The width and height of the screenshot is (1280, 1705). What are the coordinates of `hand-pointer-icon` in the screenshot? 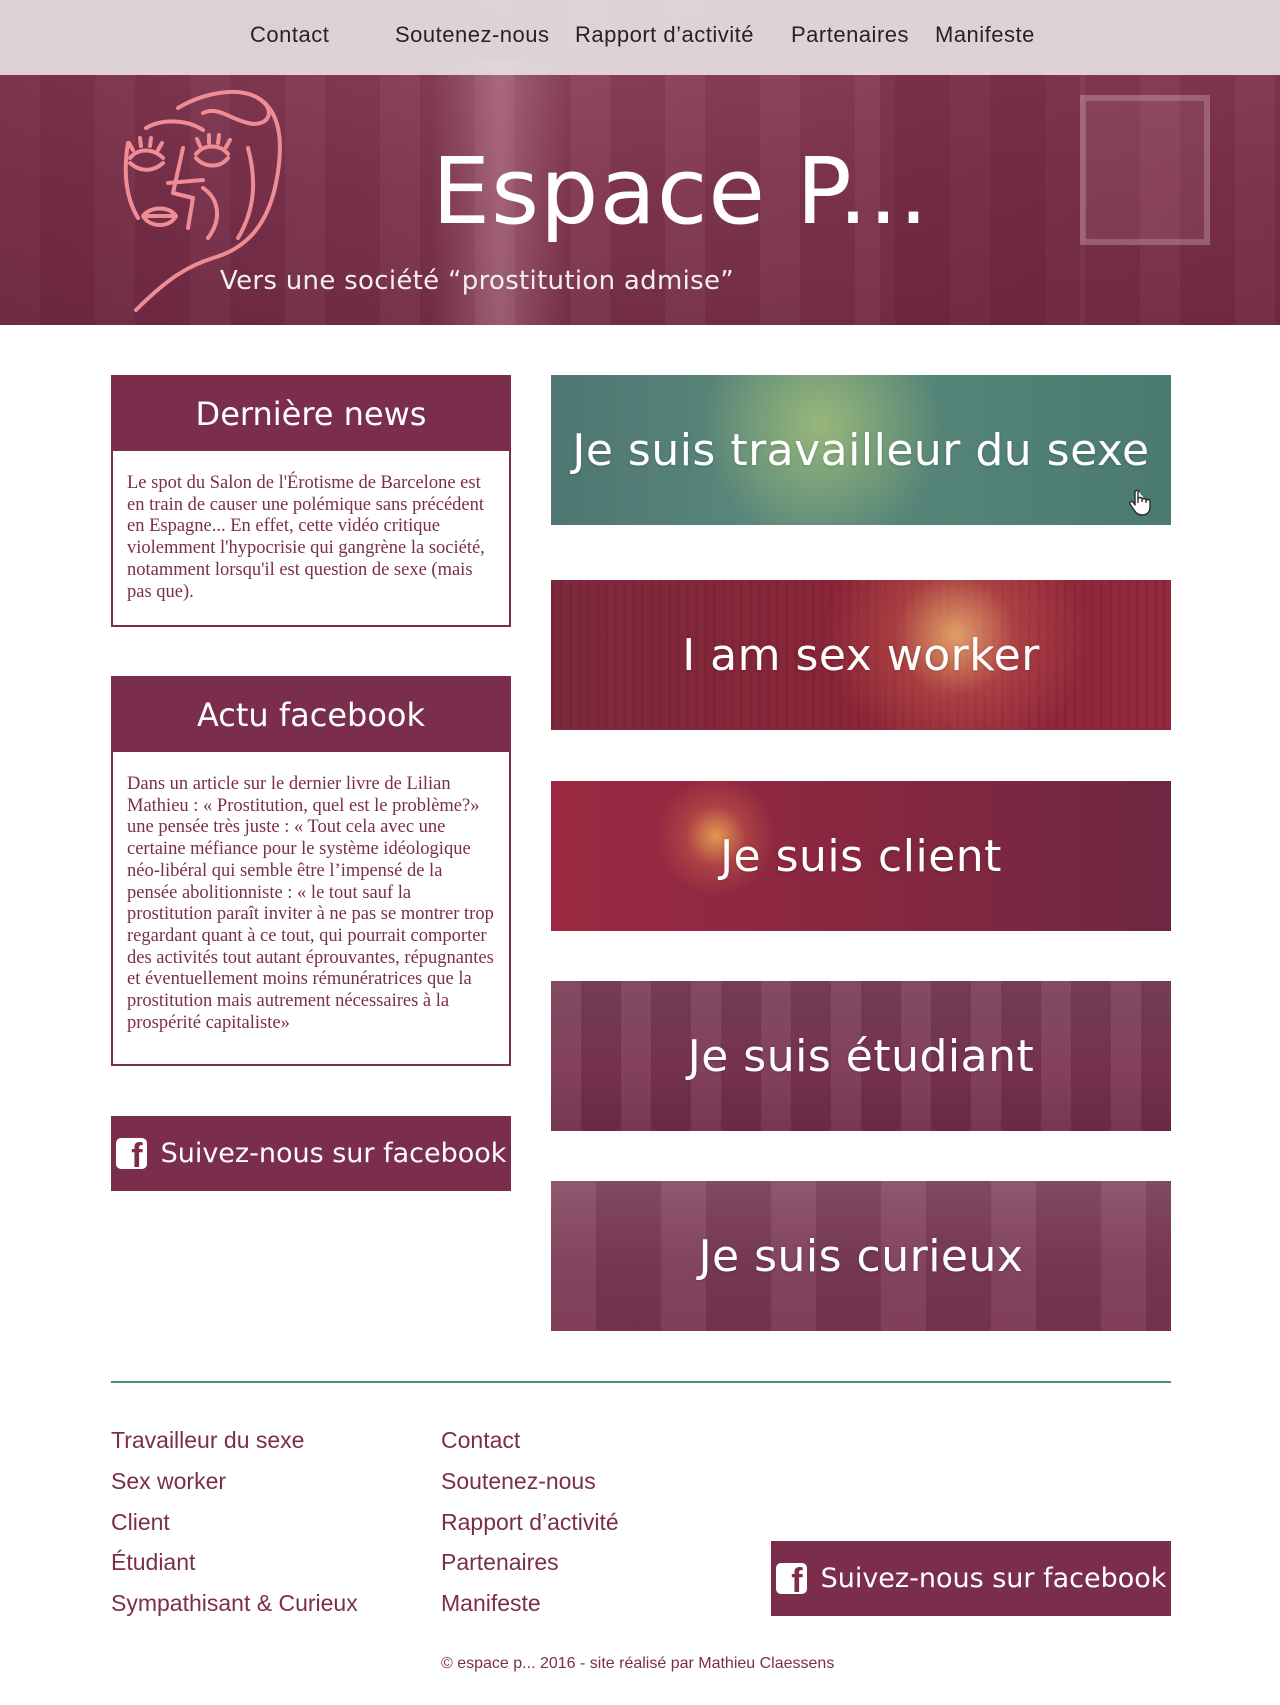 It's located at (1140, 502).